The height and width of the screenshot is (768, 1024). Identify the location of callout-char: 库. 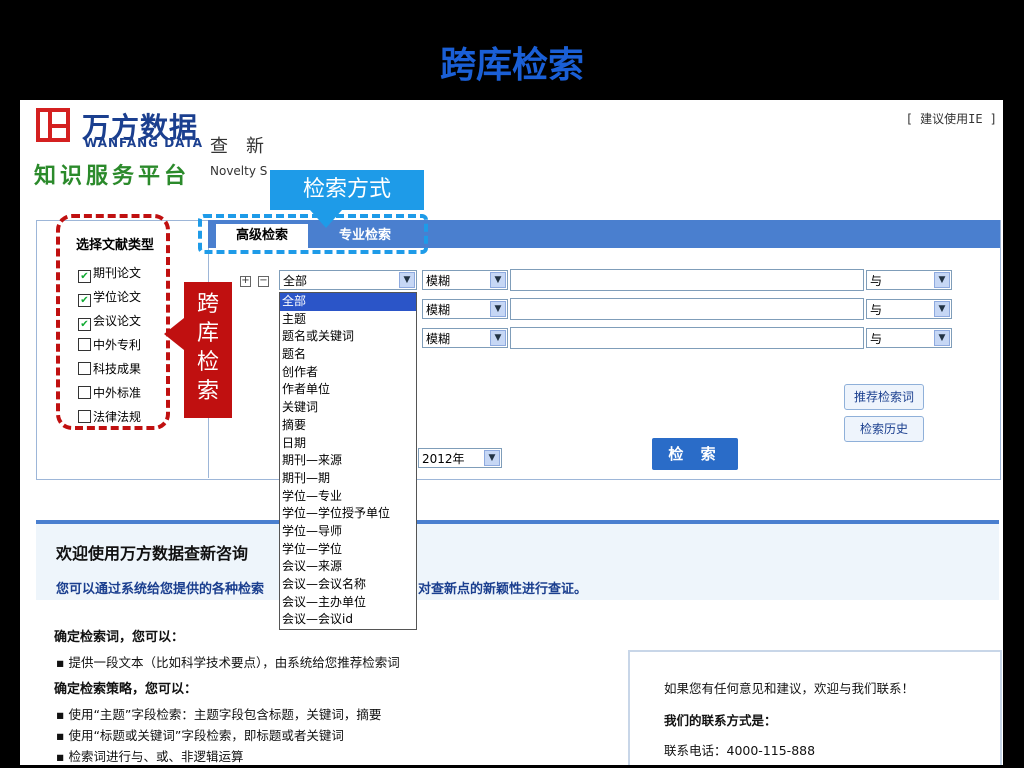
(207, 333).